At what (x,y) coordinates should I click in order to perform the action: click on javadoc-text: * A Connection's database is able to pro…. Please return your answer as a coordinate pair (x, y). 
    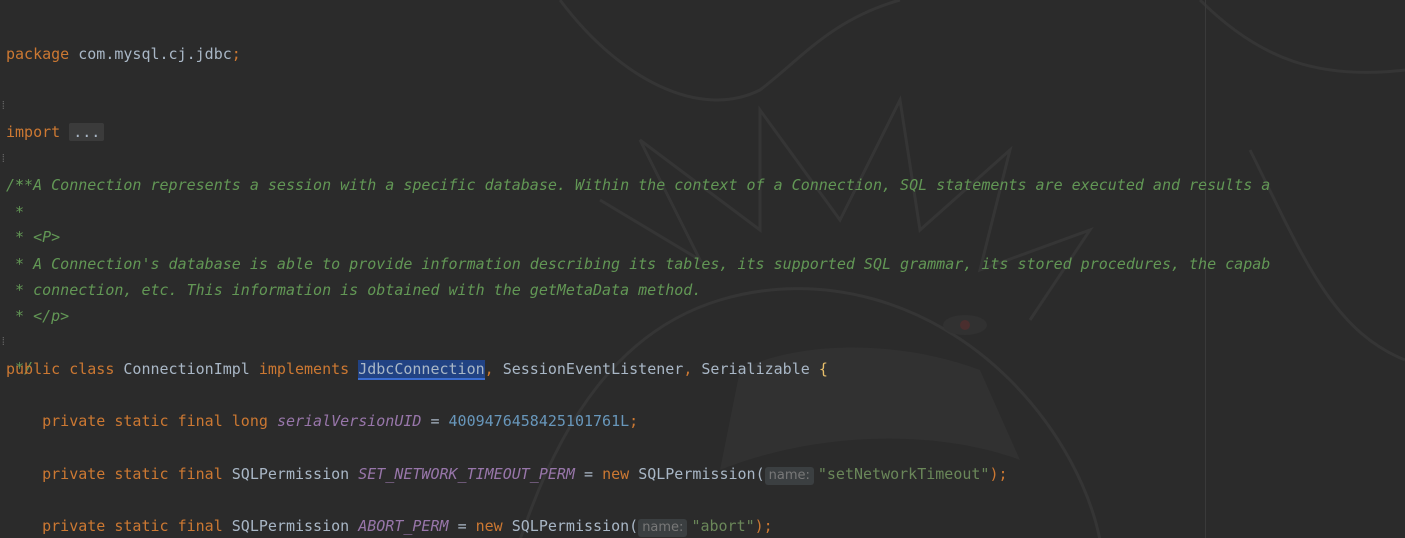
    Looking at the image, I should click on (638, 264).